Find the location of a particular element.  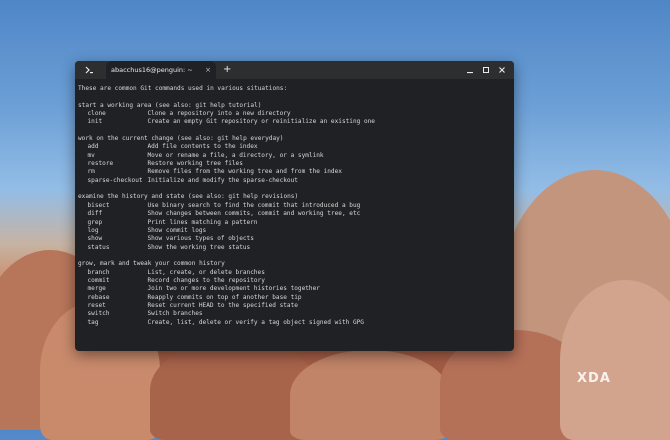

xda-watermark: XDA is located at coordinates (594, 378).